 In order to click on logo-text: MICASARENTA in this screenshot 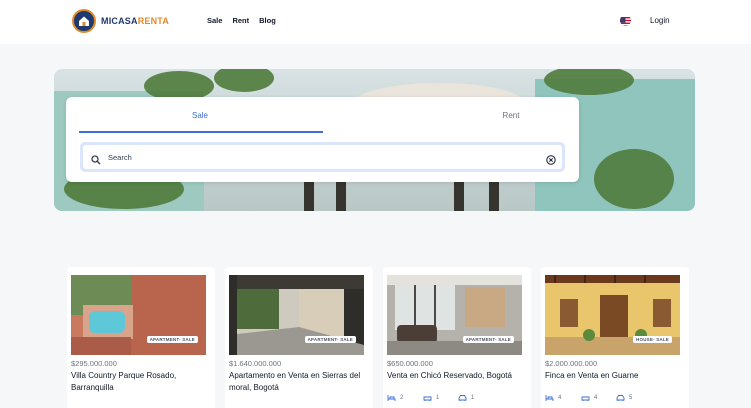, I will do `click(135, 21)`.